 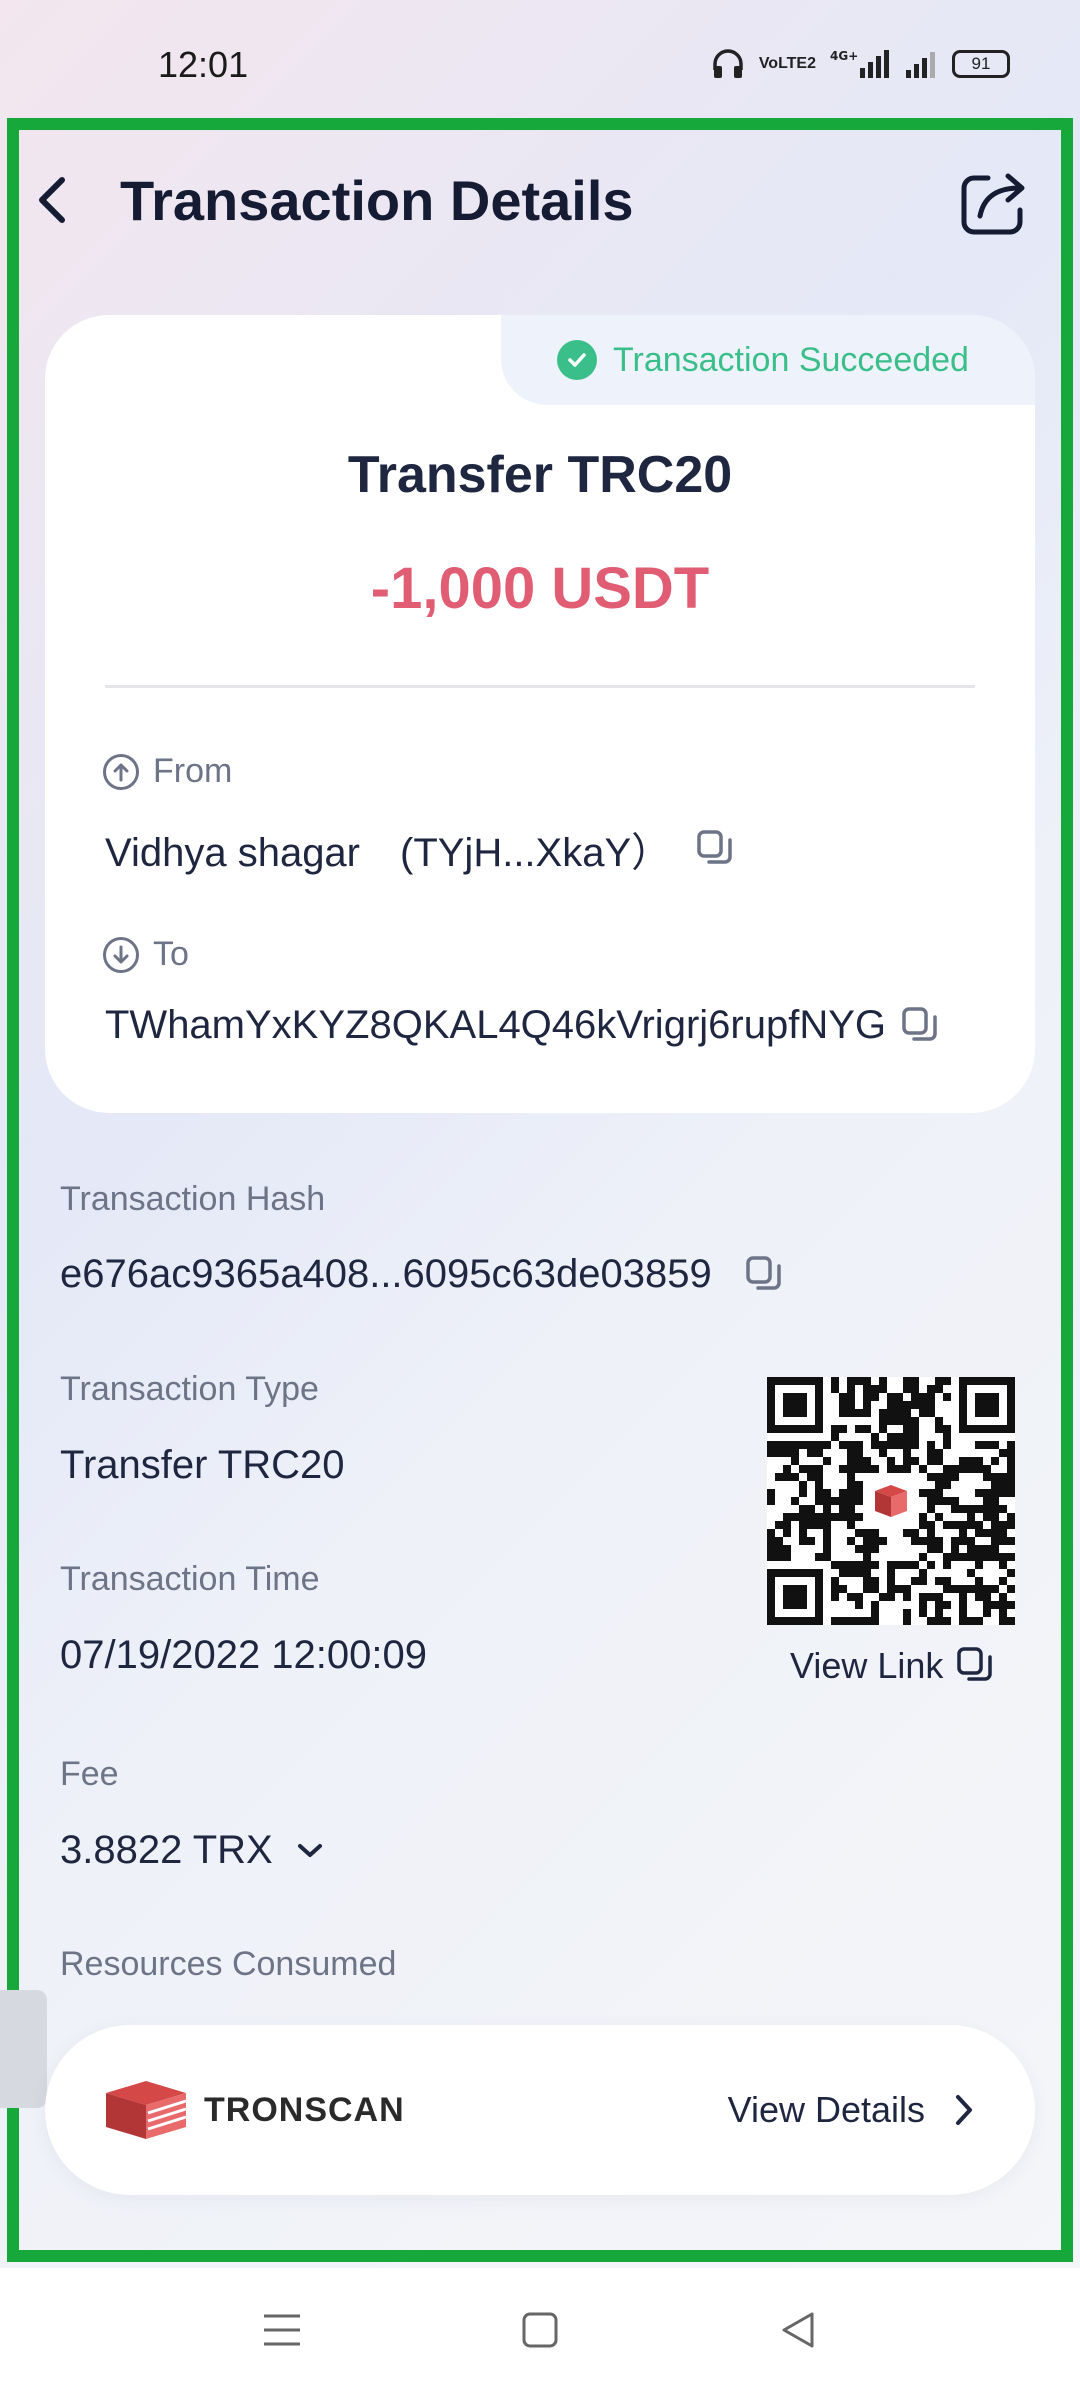 What do you see at coordinates (53, 200) in the screenshot?
I see `back-button` at bounding box center [53, 200].